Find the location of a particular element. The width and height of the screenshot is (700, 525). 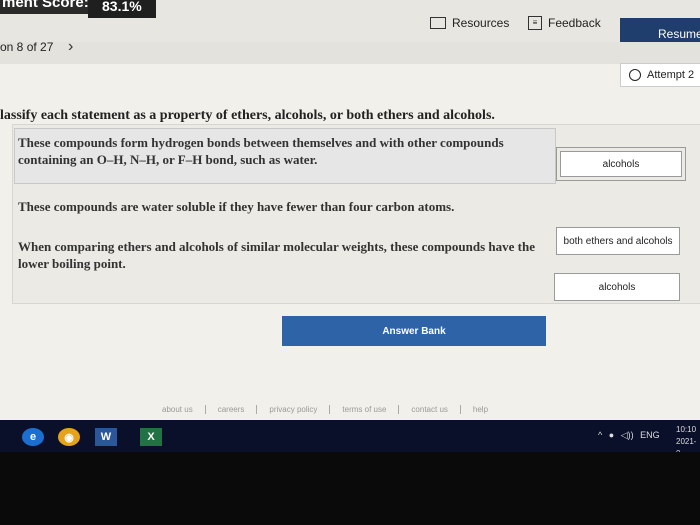

footer-link-help: help is located at coordinates (480, 409).